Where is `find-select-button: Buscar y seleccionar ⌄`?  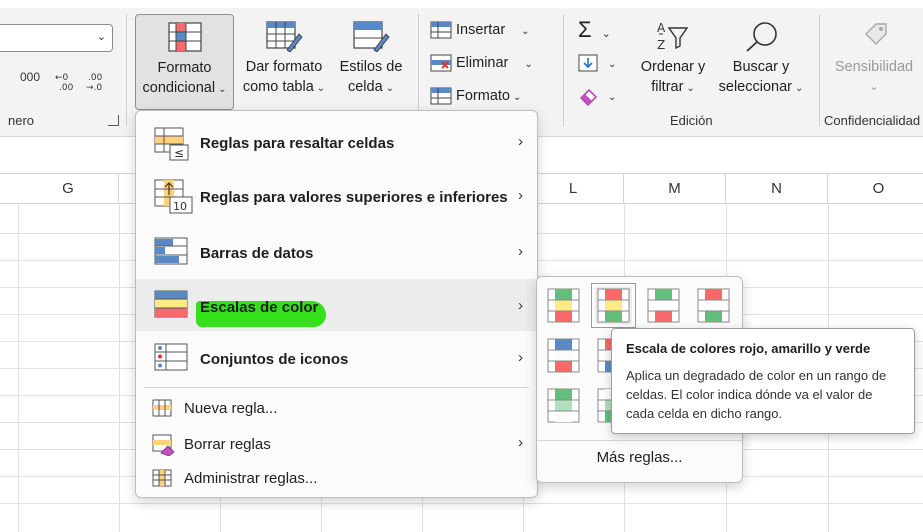 find-select-button: Buscar y seleccionar ⌄ is located at coordinates (761, 62).